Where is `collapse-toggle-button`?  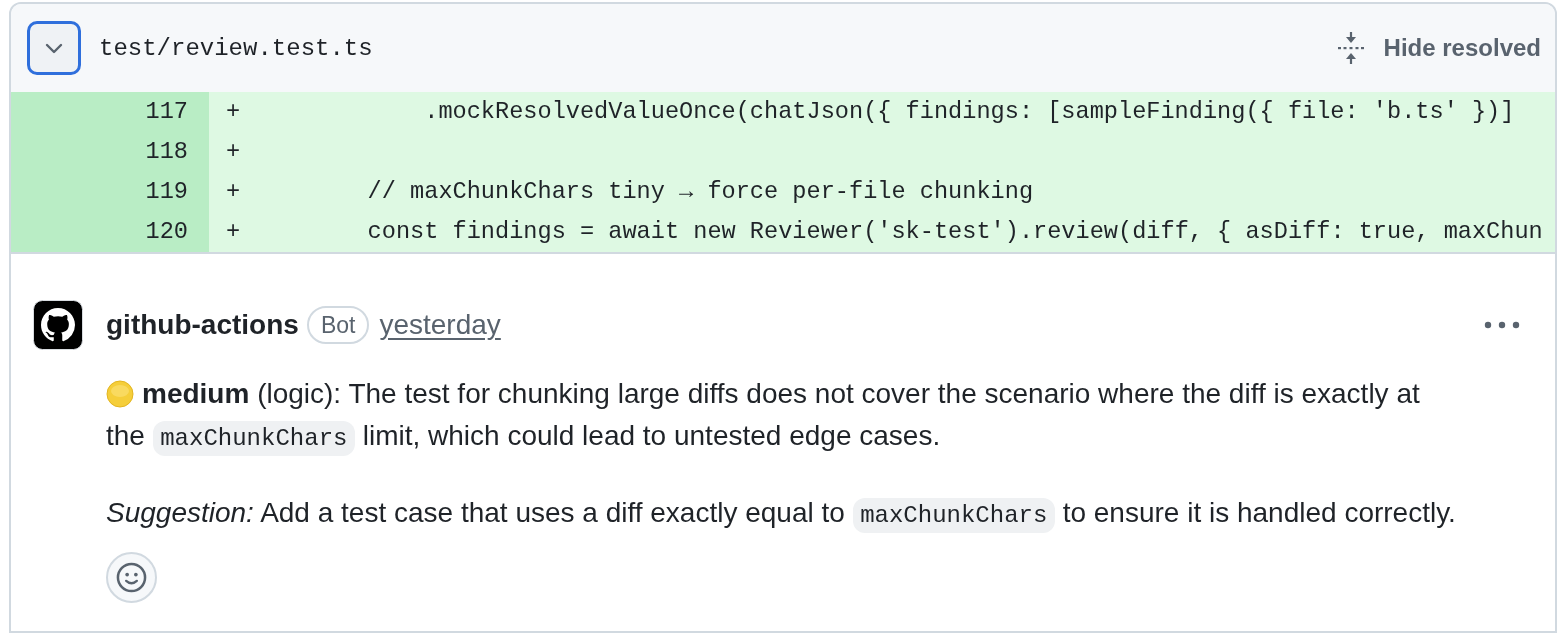
collapse-toggle-button is located at coordinates (54, 48).